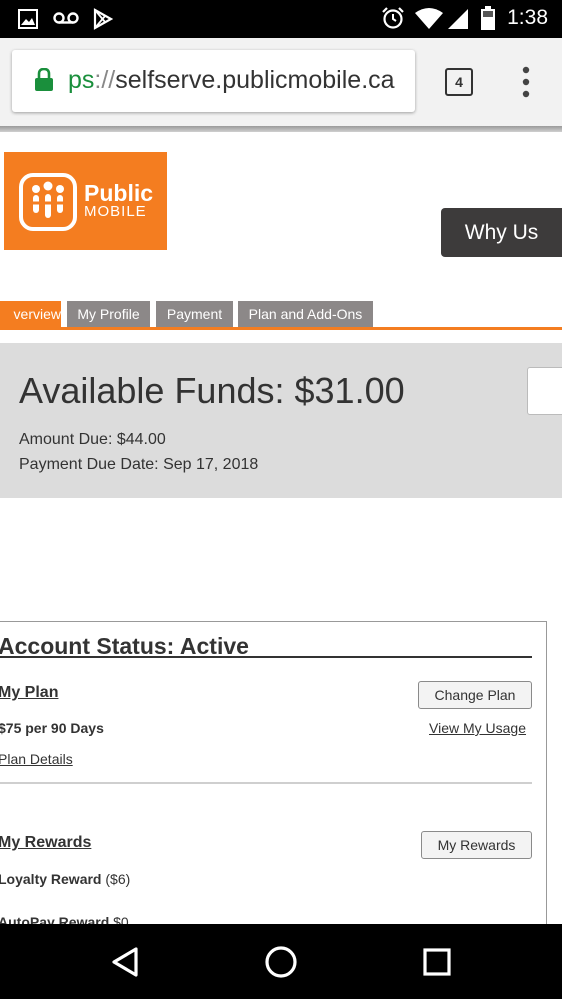 This screenshot has height=999, width=562. What do you see at coordinates (48, 202) in the screenshot?
I see `logo-mark-icon` at bounding box center [48, 202].